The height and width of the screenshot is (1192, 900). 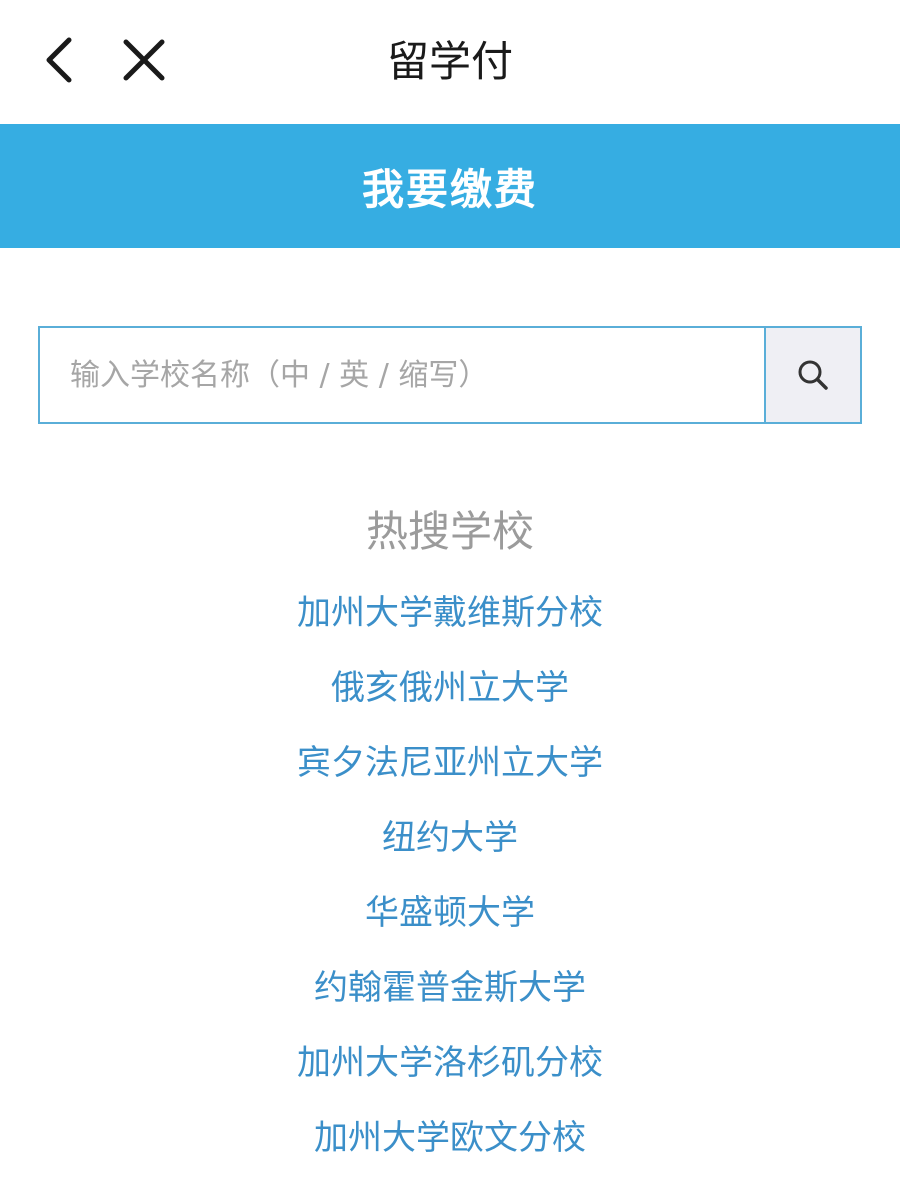 I want to click on hot-school-link: 纽约大学, so click(x=450, y=842).